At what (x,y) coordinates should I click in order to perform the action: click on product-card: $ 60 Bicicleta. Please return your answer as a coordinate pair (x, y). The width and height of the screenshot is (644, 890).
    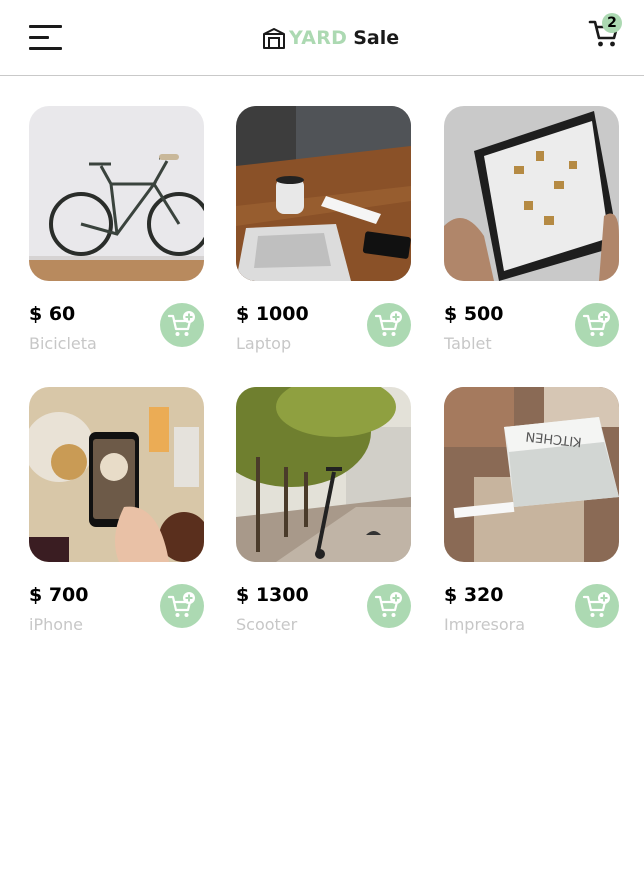
    Looking at the image, I should click on (116, 236).